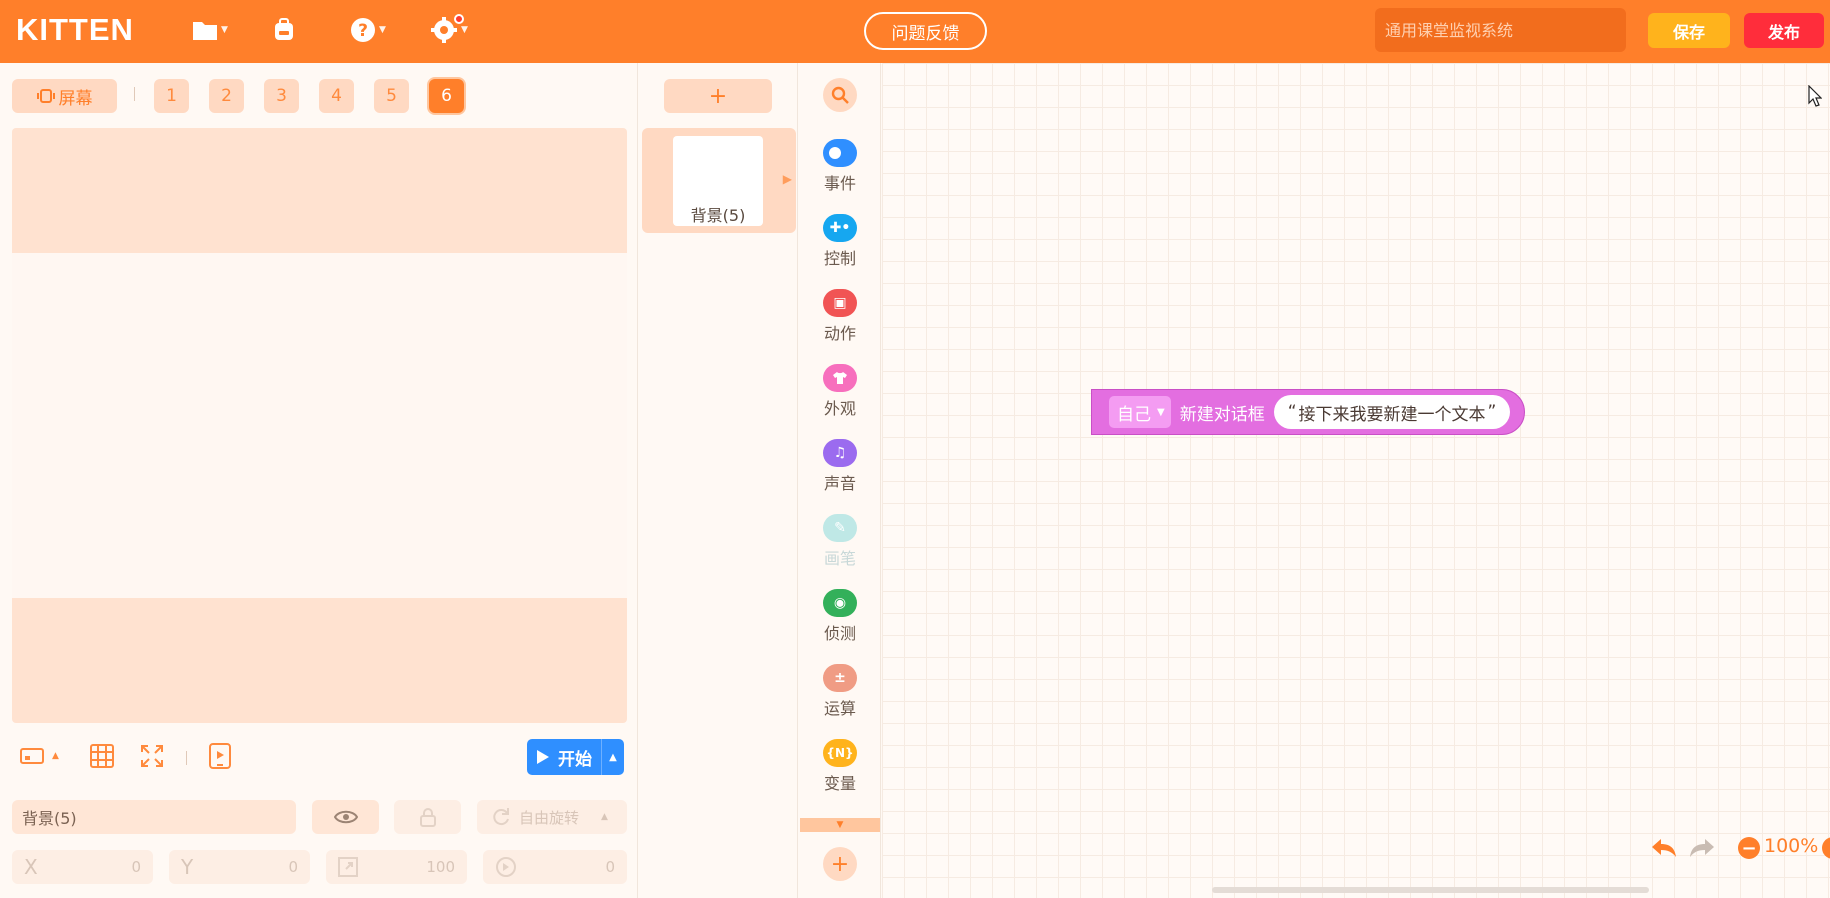 The width and height of the screenshot is (1830, 898). I want to click on category-operators: ± 运算, so click(840, 695).